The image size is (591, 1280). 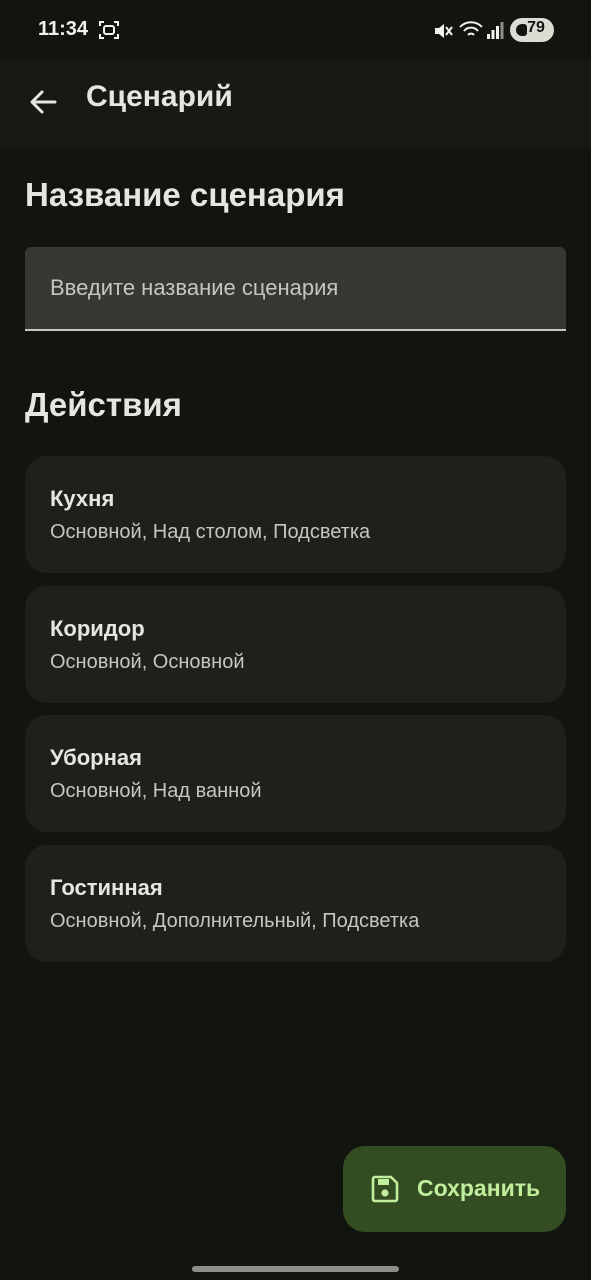 I want to click on back-button, so click(x=44, y=102).